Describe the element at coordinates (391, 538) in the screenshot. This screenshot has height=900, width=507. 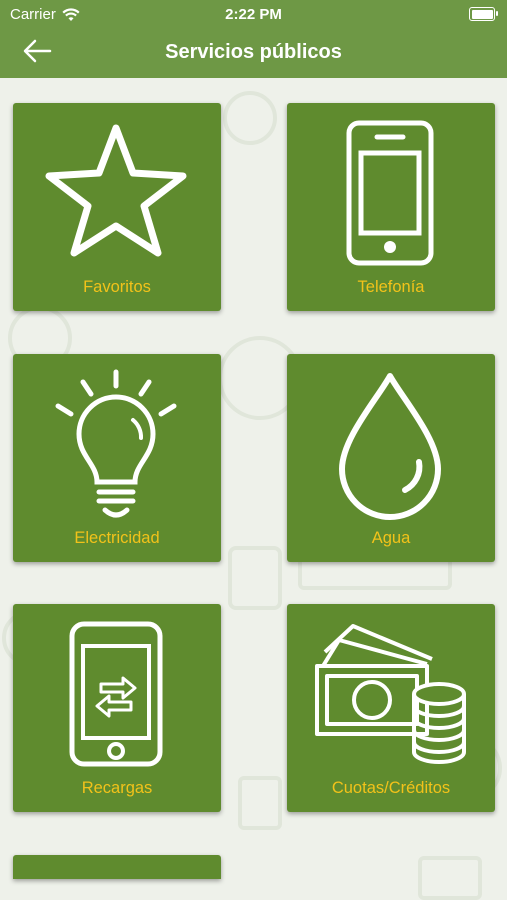
I see `tile-label: Agua` at that location.